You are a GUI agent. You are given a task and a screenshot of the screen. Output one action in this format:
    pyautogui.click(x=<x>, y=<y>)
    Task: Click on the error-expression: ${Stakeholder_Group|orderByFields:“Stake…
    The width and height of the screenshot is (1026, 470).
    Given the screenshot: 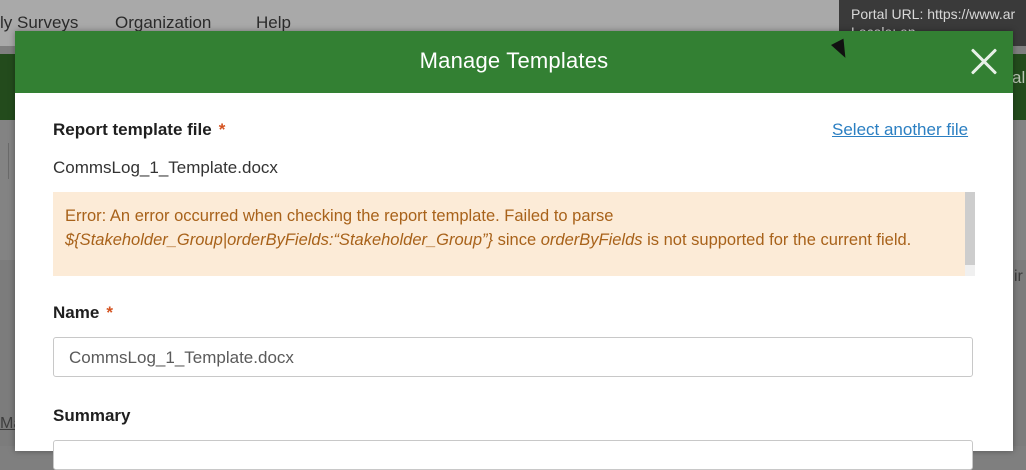 What is the action you would take?
    pyautogui.click(x=279, y=240)
    